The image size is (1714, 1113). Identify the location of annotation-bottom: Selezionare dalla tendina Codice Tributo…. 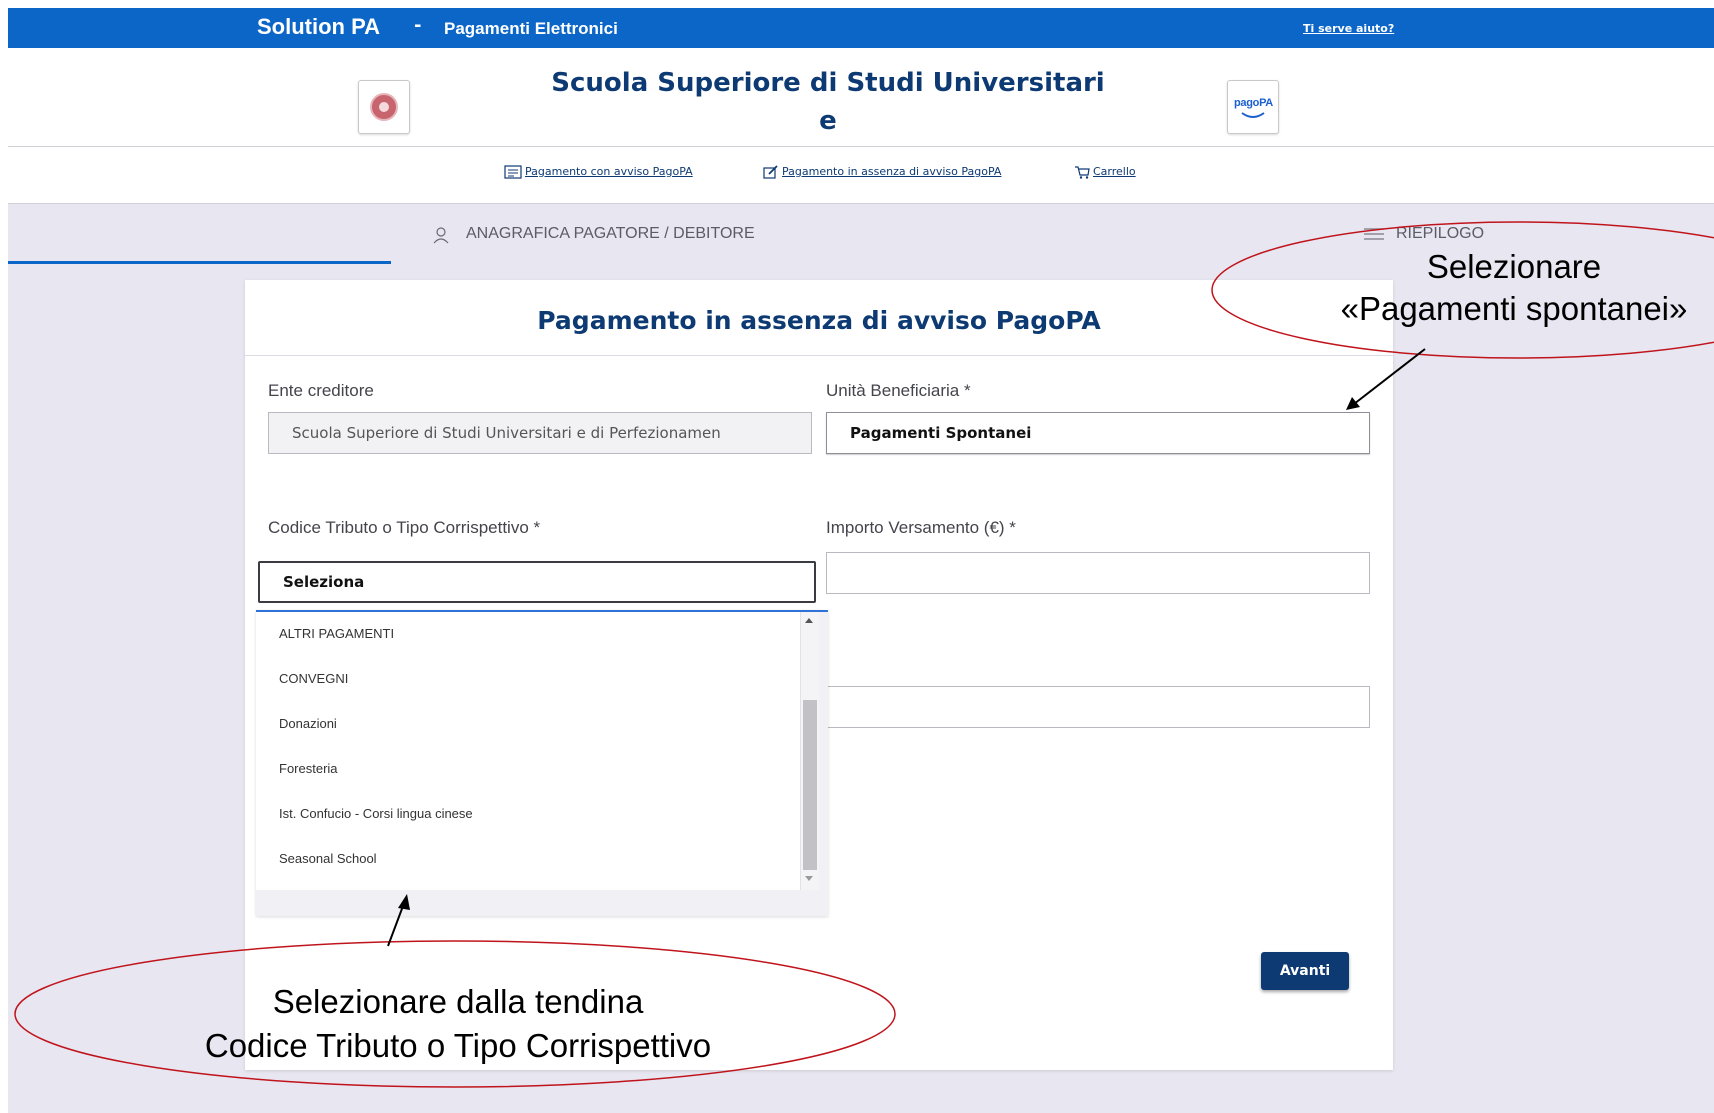
(458, 1024).